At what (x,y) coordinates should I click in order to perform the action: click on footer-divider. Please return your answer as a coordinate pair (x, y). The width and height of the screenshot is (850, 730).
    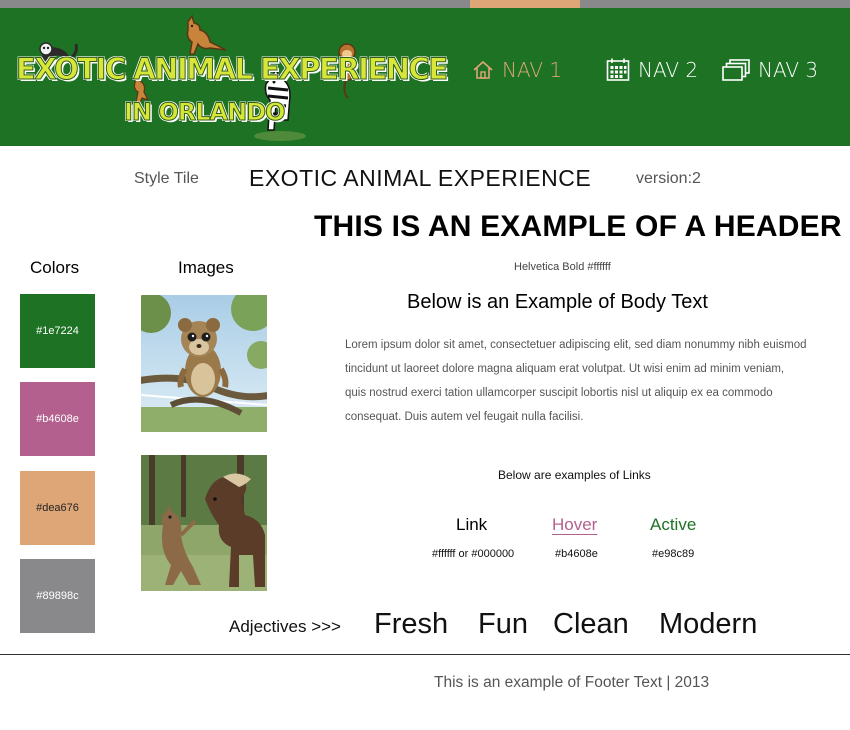
    Looking at the image, I should click on (425, 654).